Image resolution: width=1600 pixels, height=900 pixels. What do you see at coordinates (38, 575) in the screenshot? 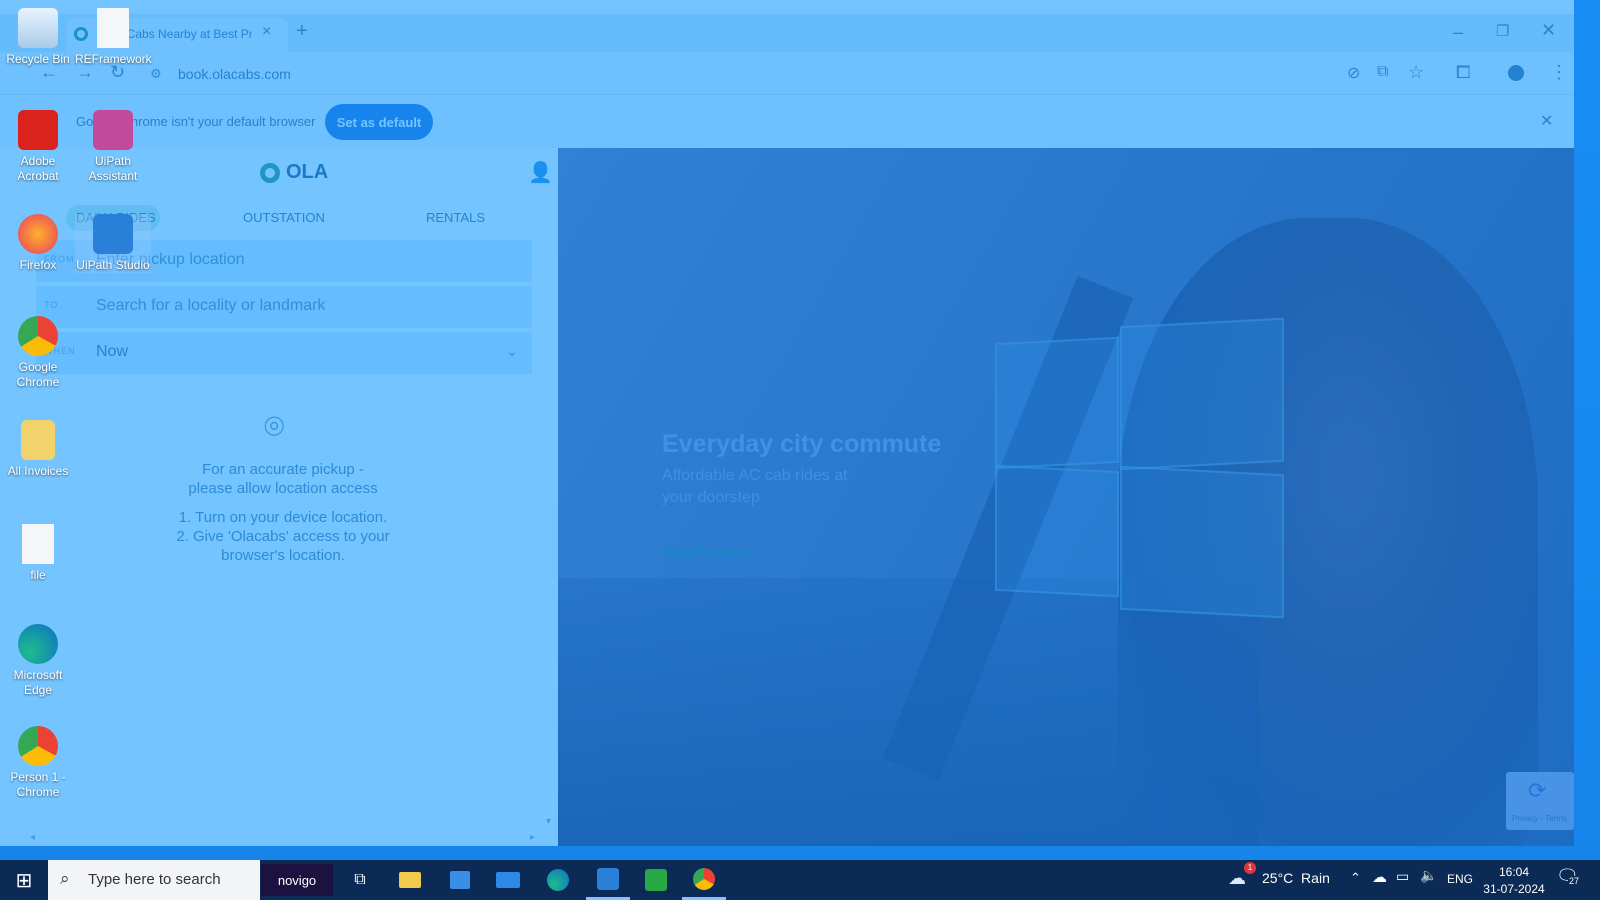
I see `desktop-icon-label: file` at bounding box center [38, 575].